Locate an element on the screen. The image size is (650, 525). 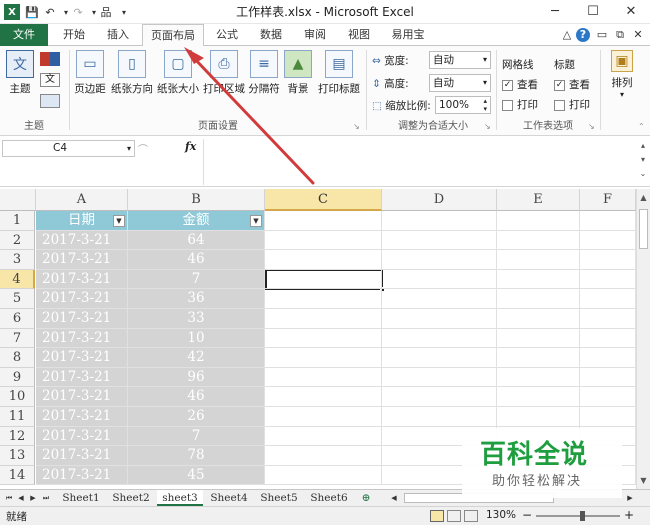
annotation-arrow-shaft is located at coordinates (252, 119).